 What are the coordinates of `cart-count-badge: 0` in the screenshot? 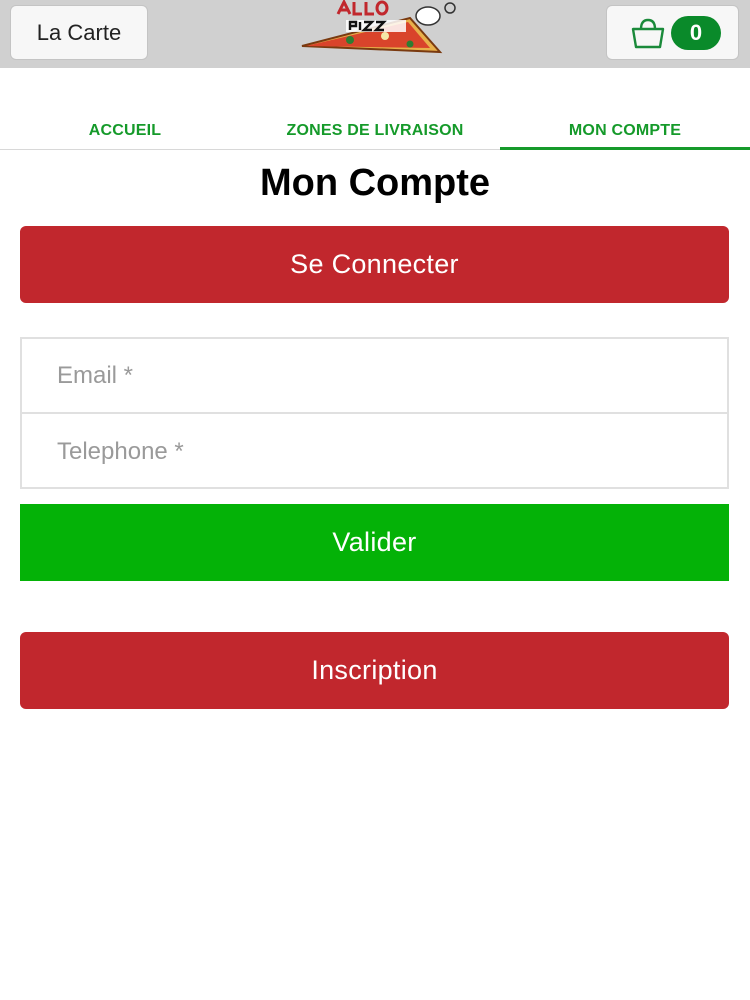 It's located at (696, 32).